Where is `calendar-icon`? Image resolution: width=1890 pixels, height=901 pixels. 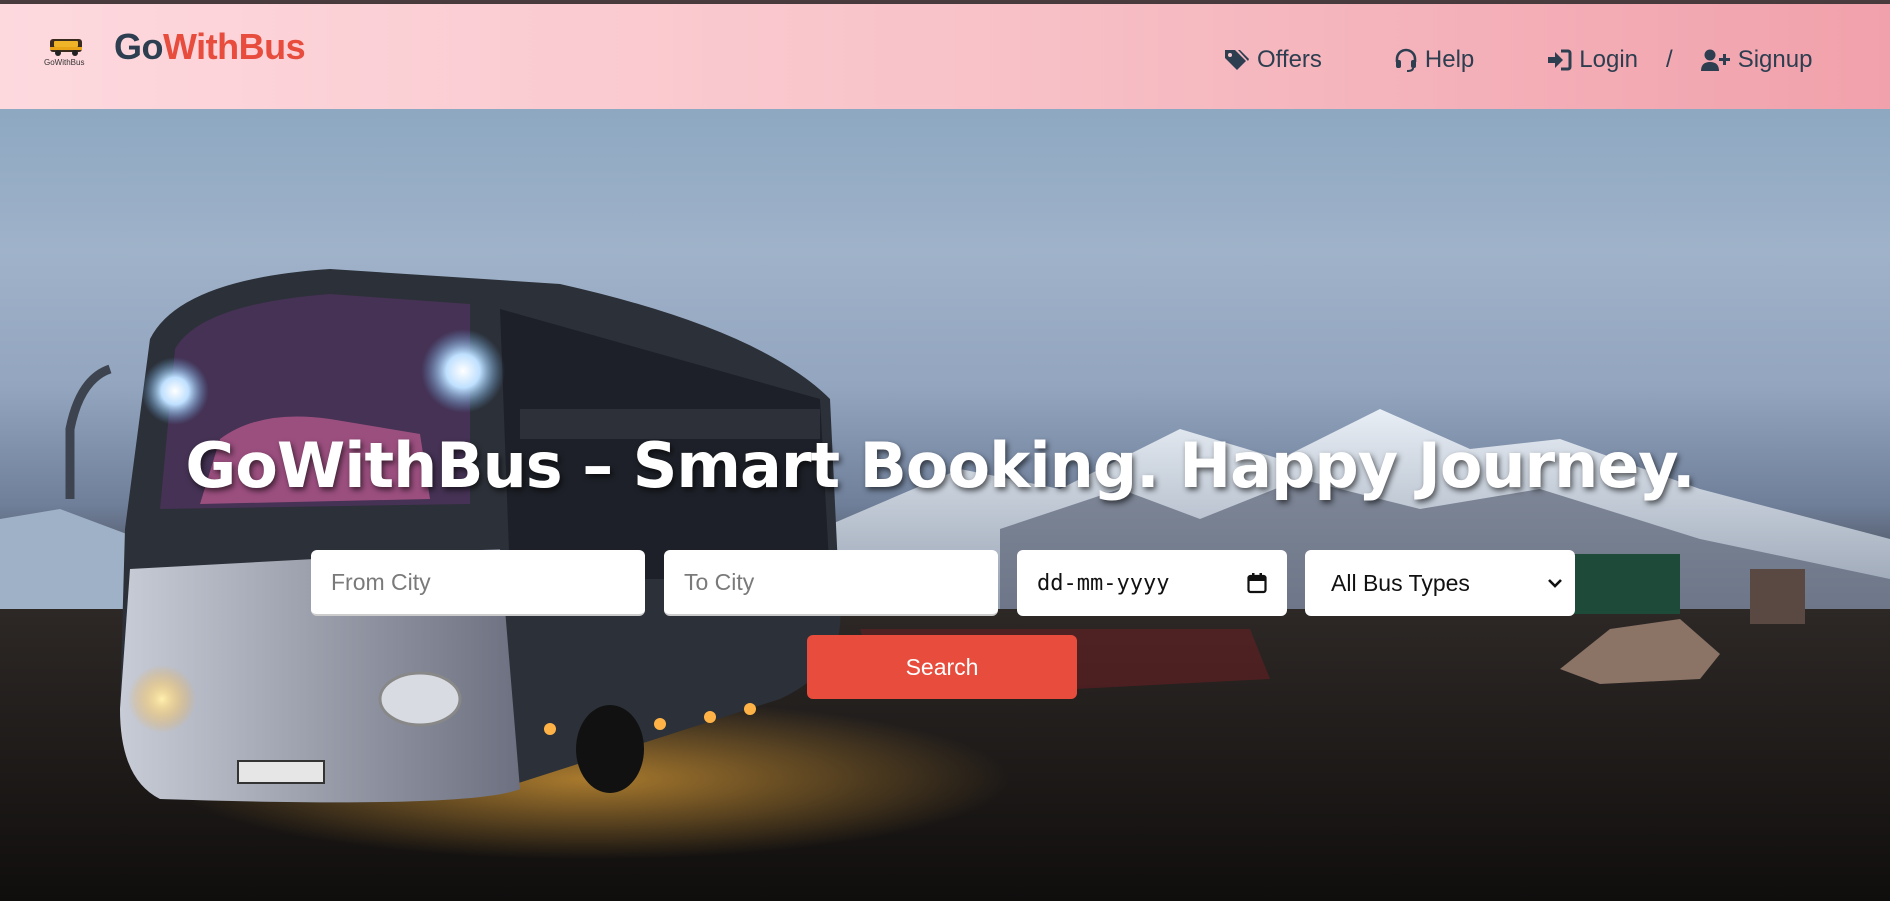 calendar-icon is located at coordinates (1257, 583).